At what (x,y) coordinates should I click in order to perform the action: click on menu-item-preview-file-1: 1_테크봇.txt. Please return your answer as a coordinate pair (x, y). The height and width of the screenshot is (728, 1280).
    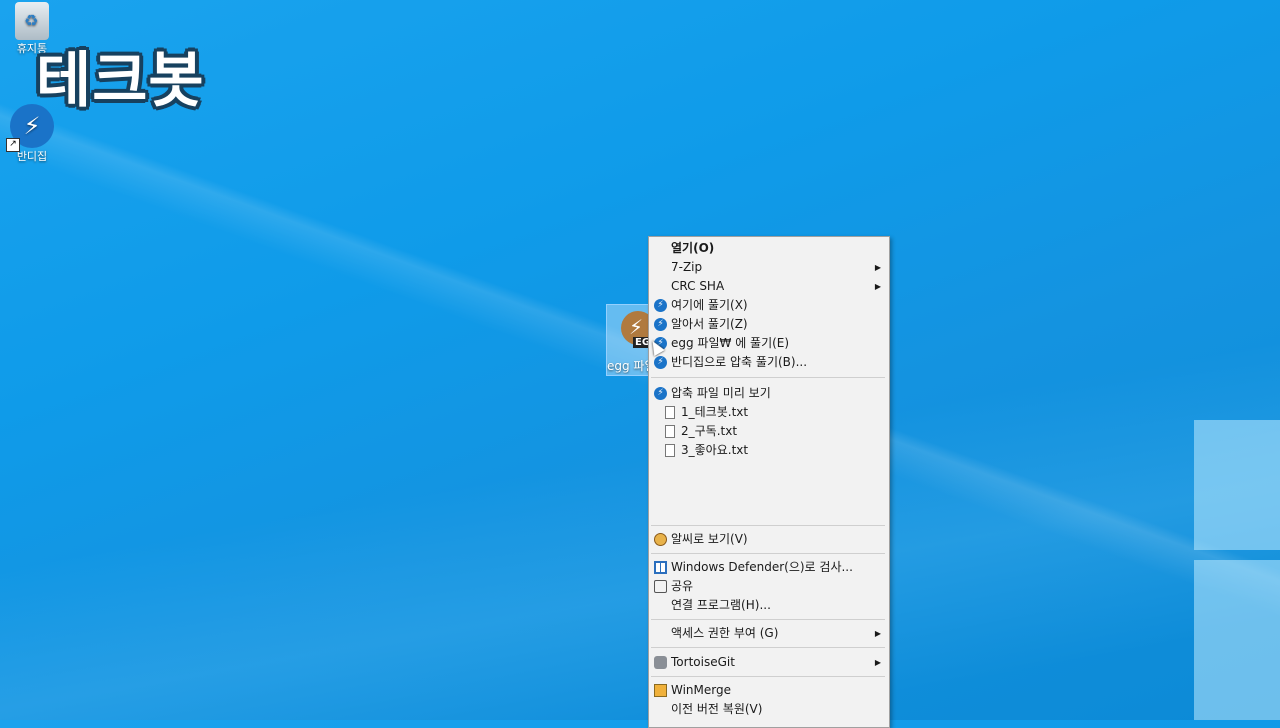
    Looking at the image, I should click on (769, 412).